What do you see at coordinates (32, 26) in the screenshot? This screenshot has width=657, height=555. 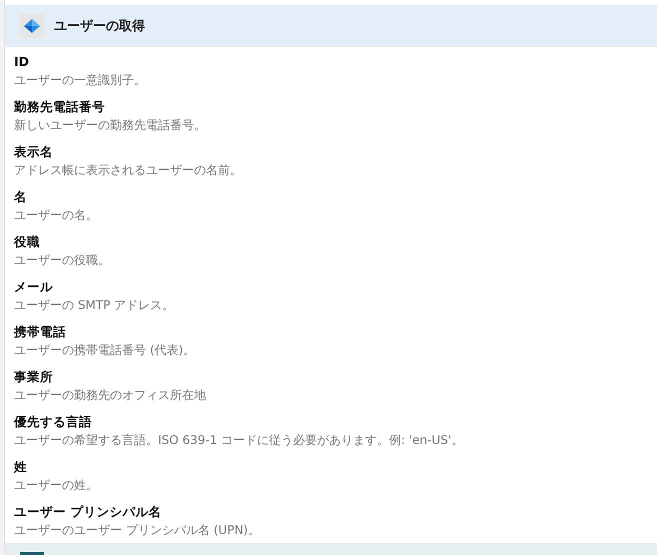 I see `app-icon` at bounding box center [32, 26].